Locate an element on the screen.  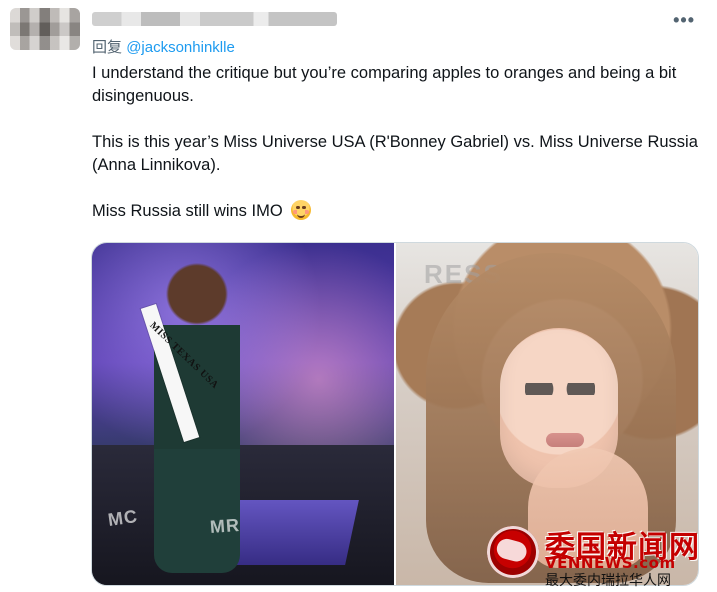
tweet-paragraph-3: Miss Russia still wins IMO is located at coordinates (397, 211).